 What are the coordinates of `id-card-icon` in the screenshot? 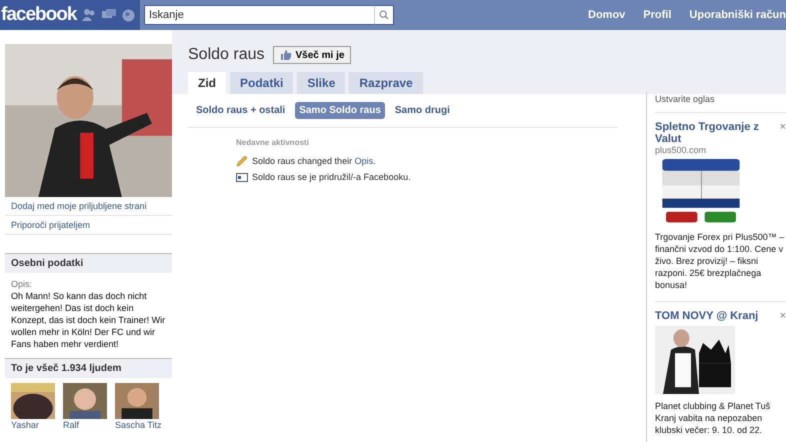 It's located at (242, 177).